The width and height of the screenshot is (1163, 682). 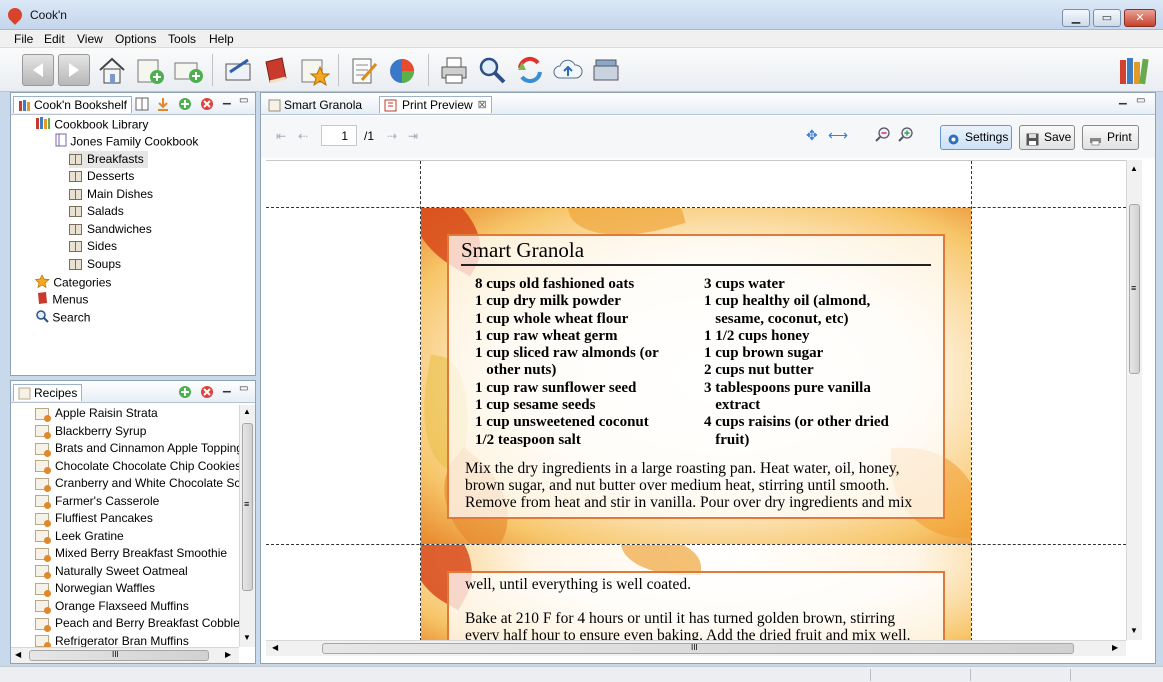 I want to click on zoom-out-icon, so click(x=883, y=136).